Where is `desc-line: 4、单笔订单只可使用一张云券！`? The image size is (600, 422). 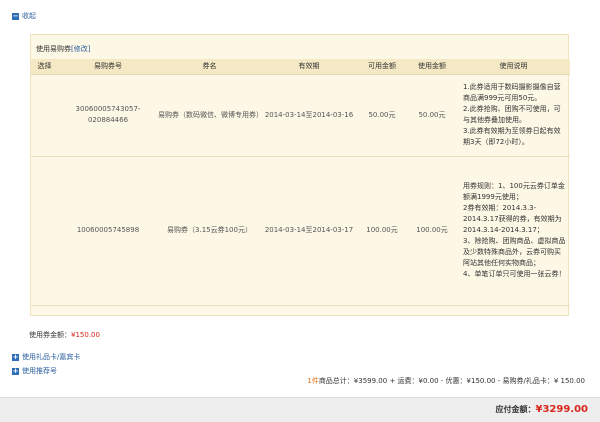 desc-line: 4、单笔订单只可使用一张云券！ is located at coordinates (514, 274).